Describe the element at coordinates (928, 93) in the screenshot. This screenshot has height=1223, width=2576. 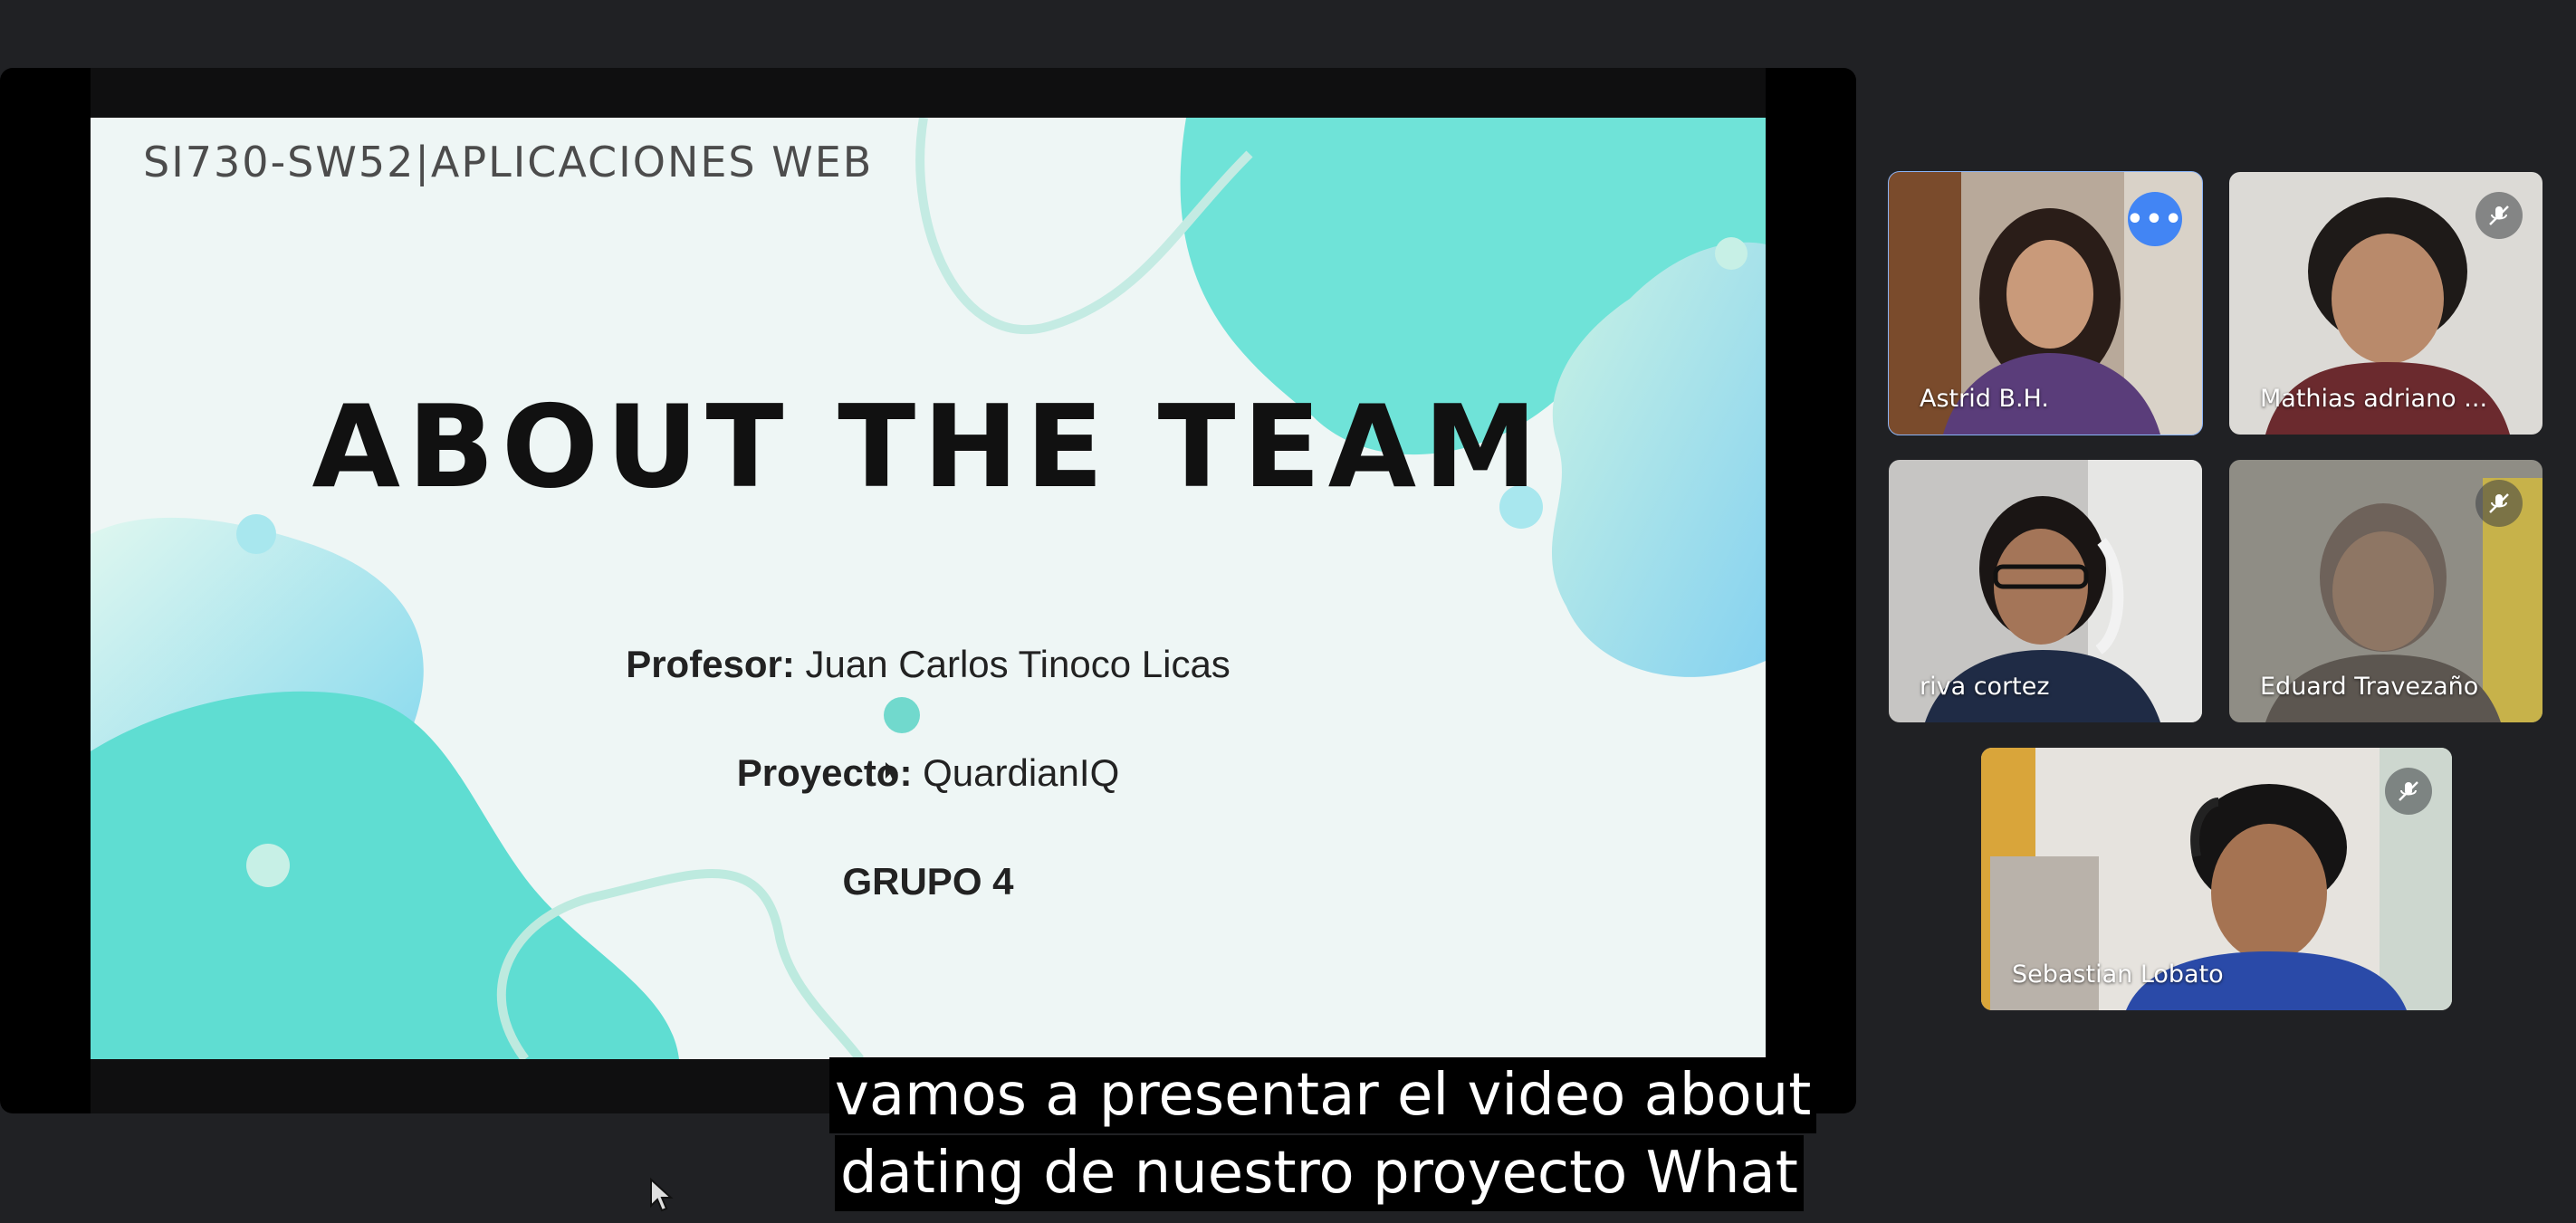
I see `shared-screen-topbar` at that location.